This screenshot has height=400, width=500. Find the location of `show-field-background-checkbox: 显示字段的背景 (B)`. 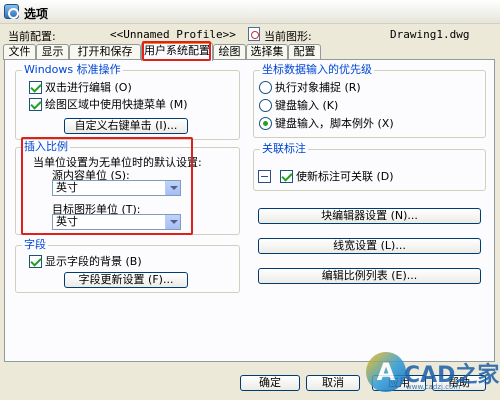

show-field-background-checkbox: 显示字段的背景 (B) is located at coordinates (85, 262).